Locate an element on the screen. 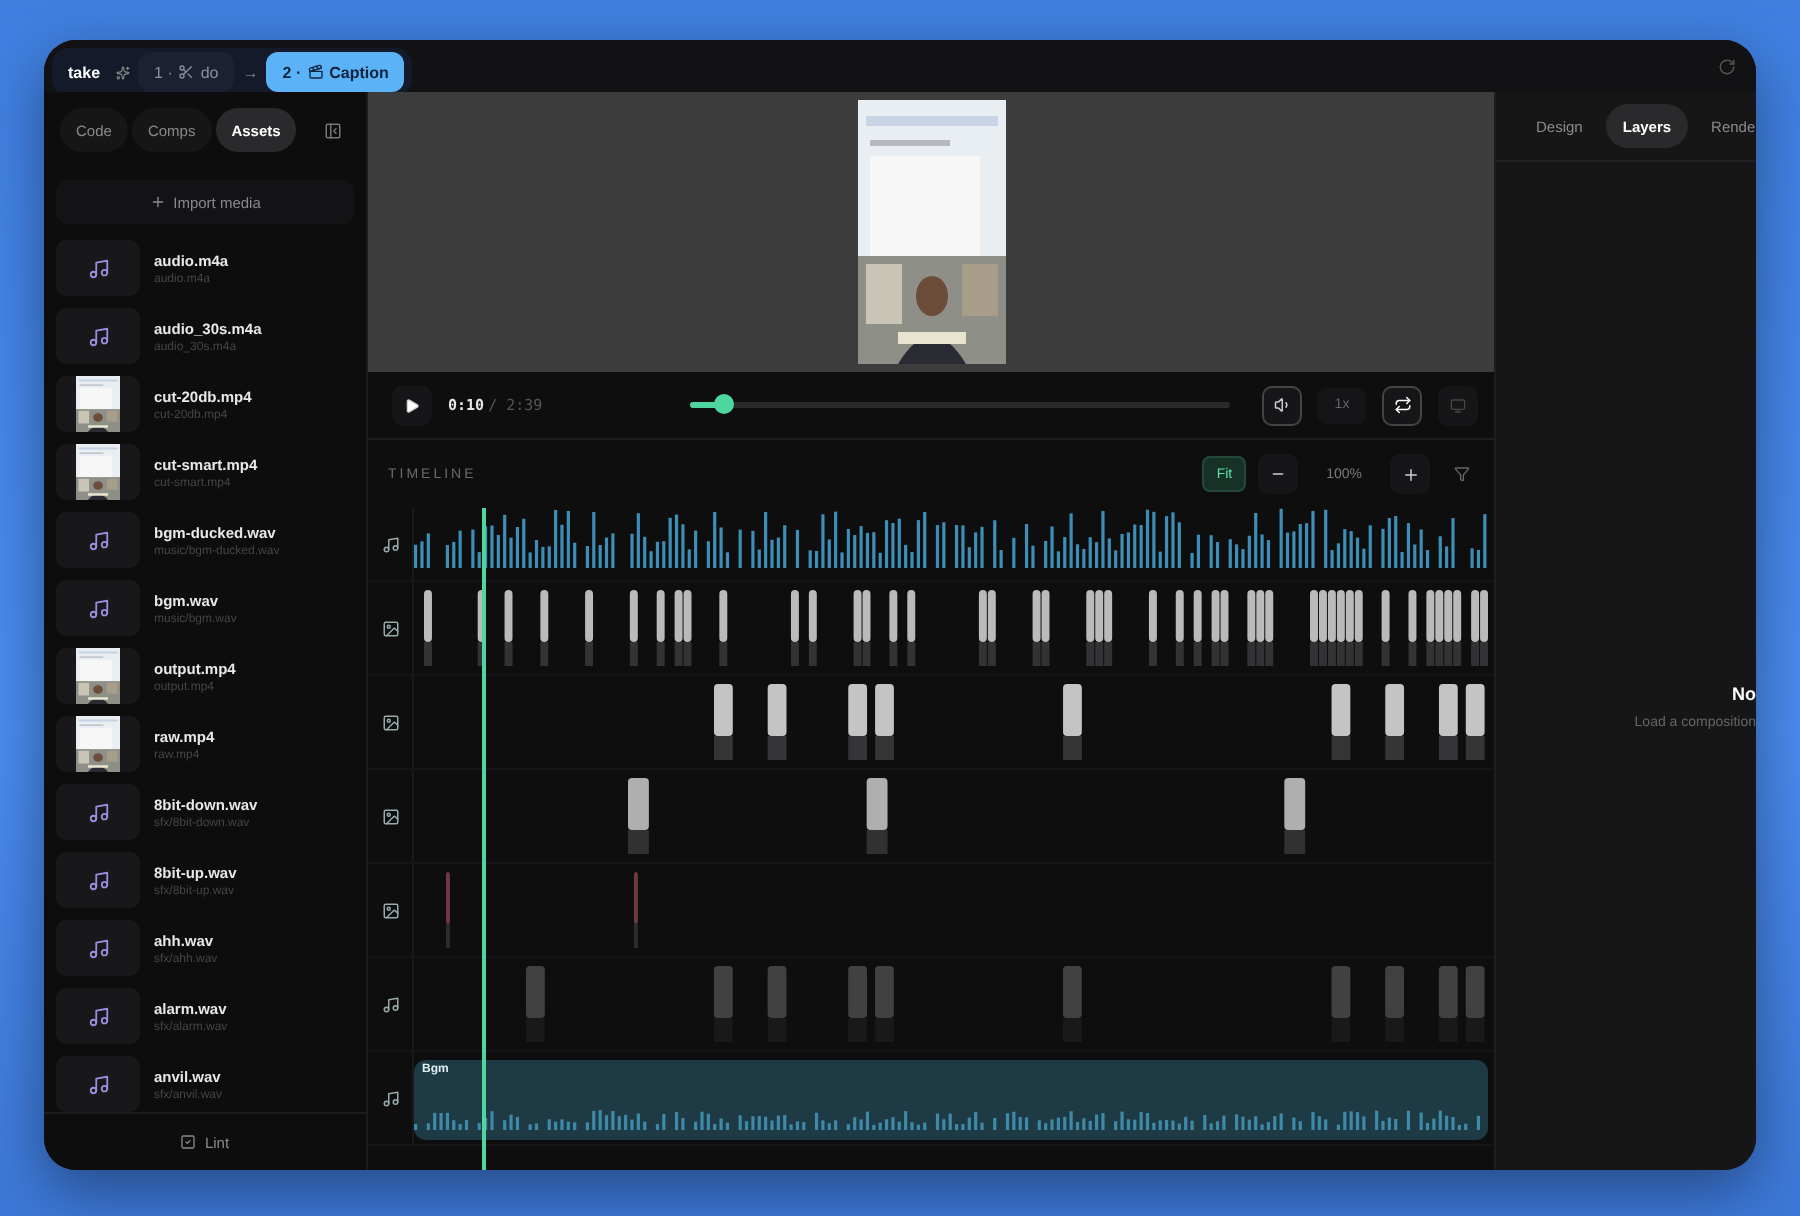 This screenshot has width=1800, height=1216. play-button is located at coordinates (412, 405).